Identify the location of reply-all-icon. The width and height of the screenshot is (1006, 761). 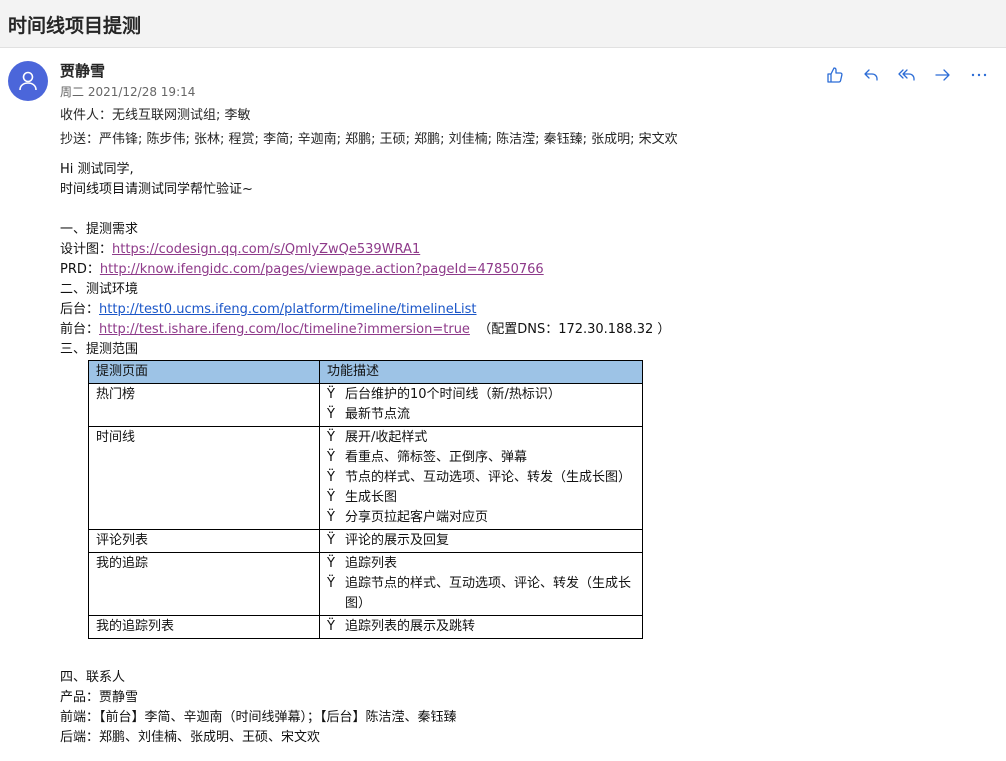
(906, 75).